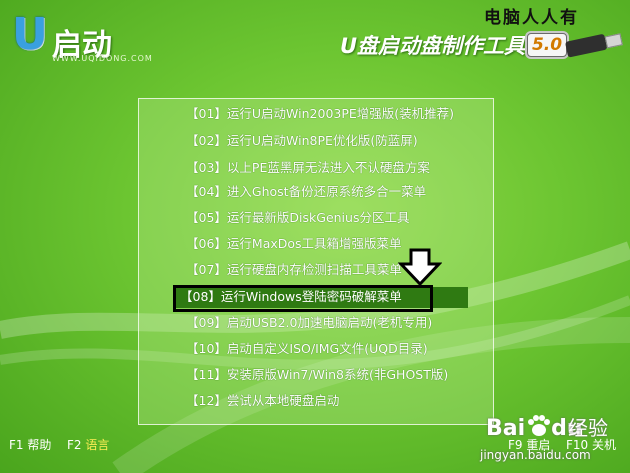  I want to click on menu-item-06: 【06】运行MaxDos工具箱增强版菜单, so click(294, 244).